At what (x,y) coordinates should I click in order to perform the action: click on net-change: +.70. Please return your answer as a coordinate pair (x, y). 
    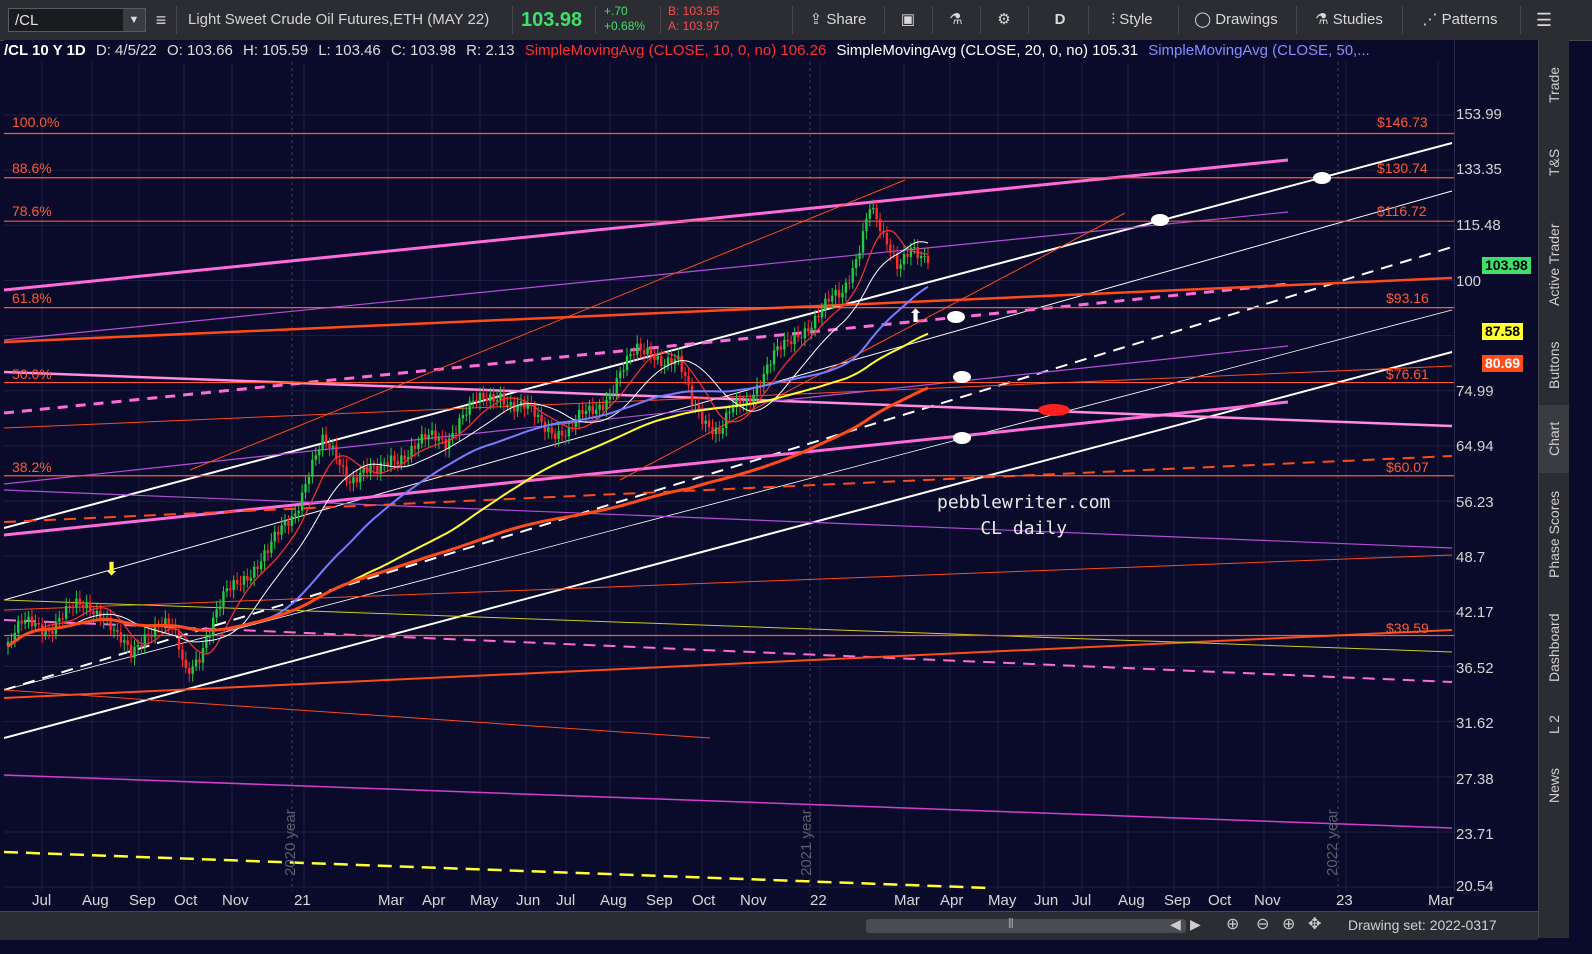
    Looking at the image, I should click on (616, 11).